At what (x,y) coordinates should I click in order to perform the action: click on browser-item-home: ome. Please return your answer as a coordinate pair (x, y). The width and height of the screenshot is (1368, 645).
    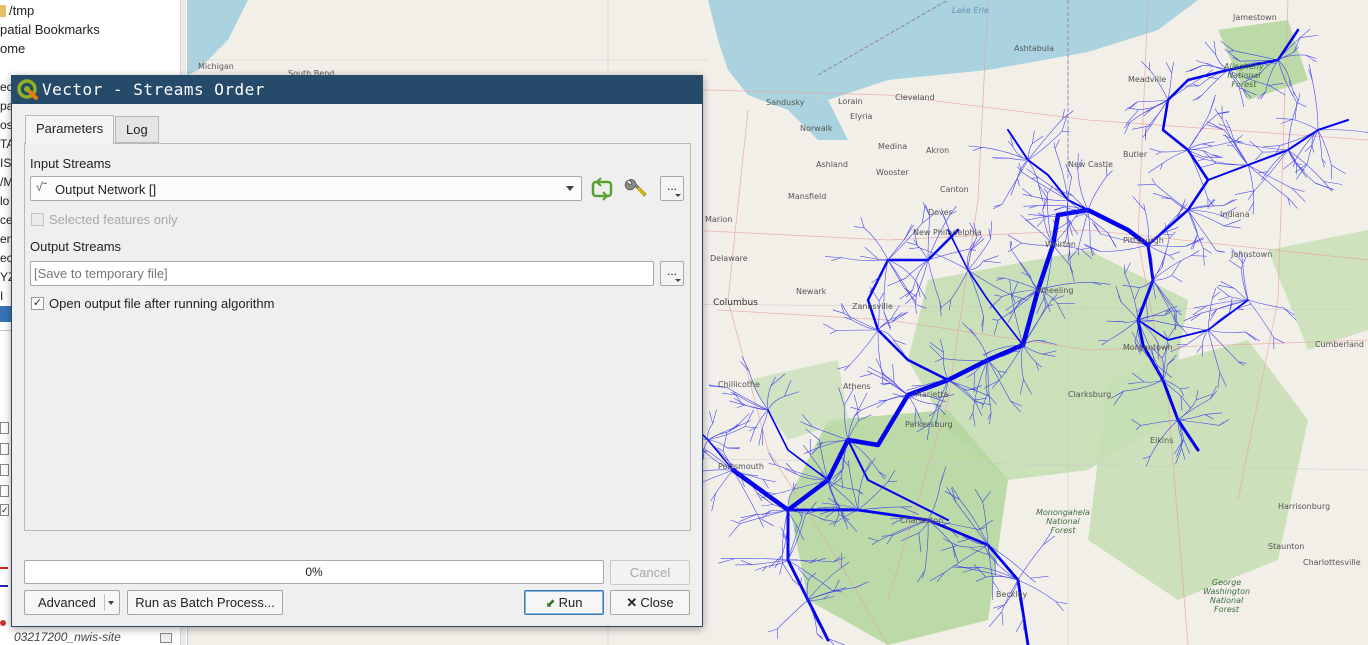
    Looking at the image, I should click on (12, 48).